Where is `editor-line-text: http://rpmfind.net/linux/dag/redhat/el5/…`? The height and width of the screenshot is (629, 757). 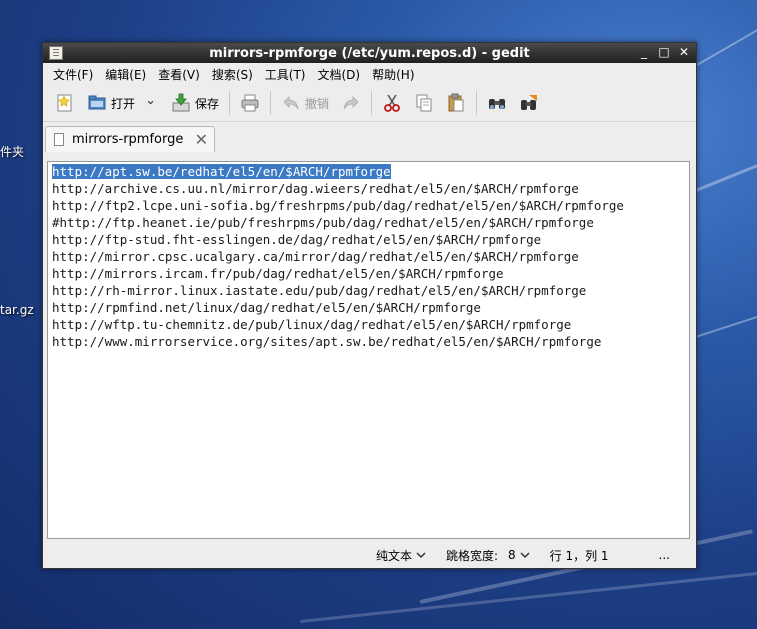
editor-line-text: http://rpmfind.net/linux/dag/redhat/el5/… is located at coordinates (266, 307).